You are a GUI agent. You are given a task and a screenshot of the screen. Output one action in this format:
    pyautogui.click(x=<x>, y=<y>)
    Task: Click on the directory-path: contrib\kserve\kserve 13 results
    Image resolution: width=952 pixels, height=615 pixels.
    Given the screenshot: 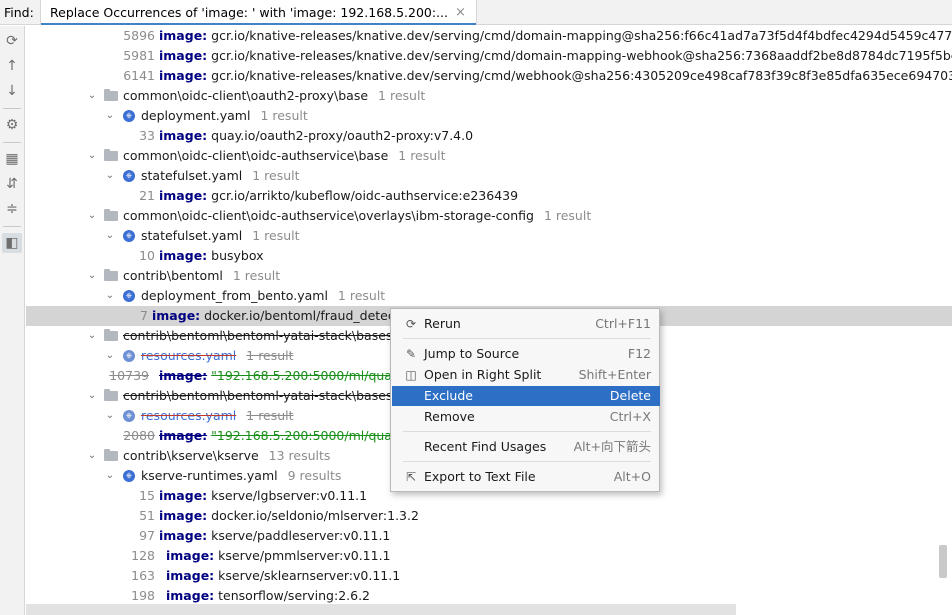 What is the action you would take?
    pyautogui.click(x=226, y=456)
    